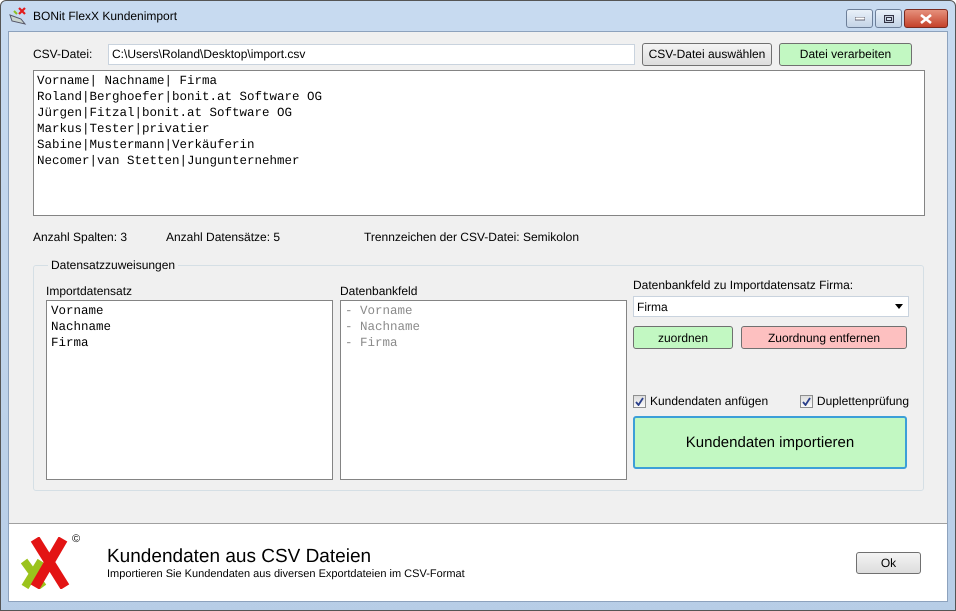 The image size is (956, 611). What do you see at coordinates (113, 265) in the screenshot?
I see `group-title: Datensatzzuweisungen` at bounding box center [113, 265].